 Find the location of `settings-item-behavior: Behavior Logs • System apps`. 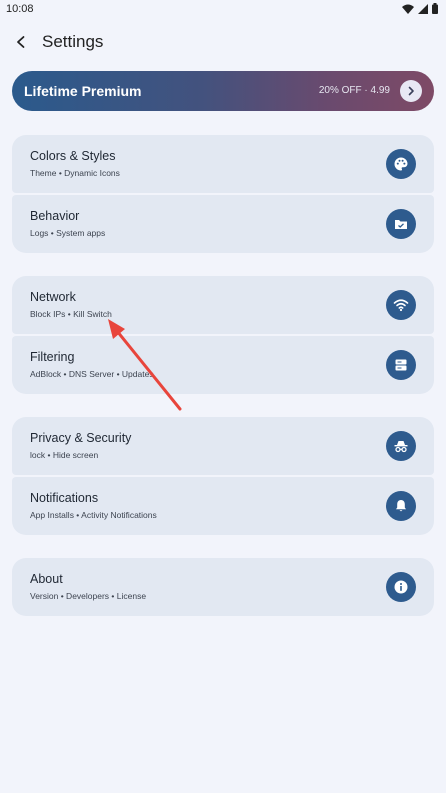

settings-item-behavior: Behavior Logs • System apps is located at coordinates (223, 224).